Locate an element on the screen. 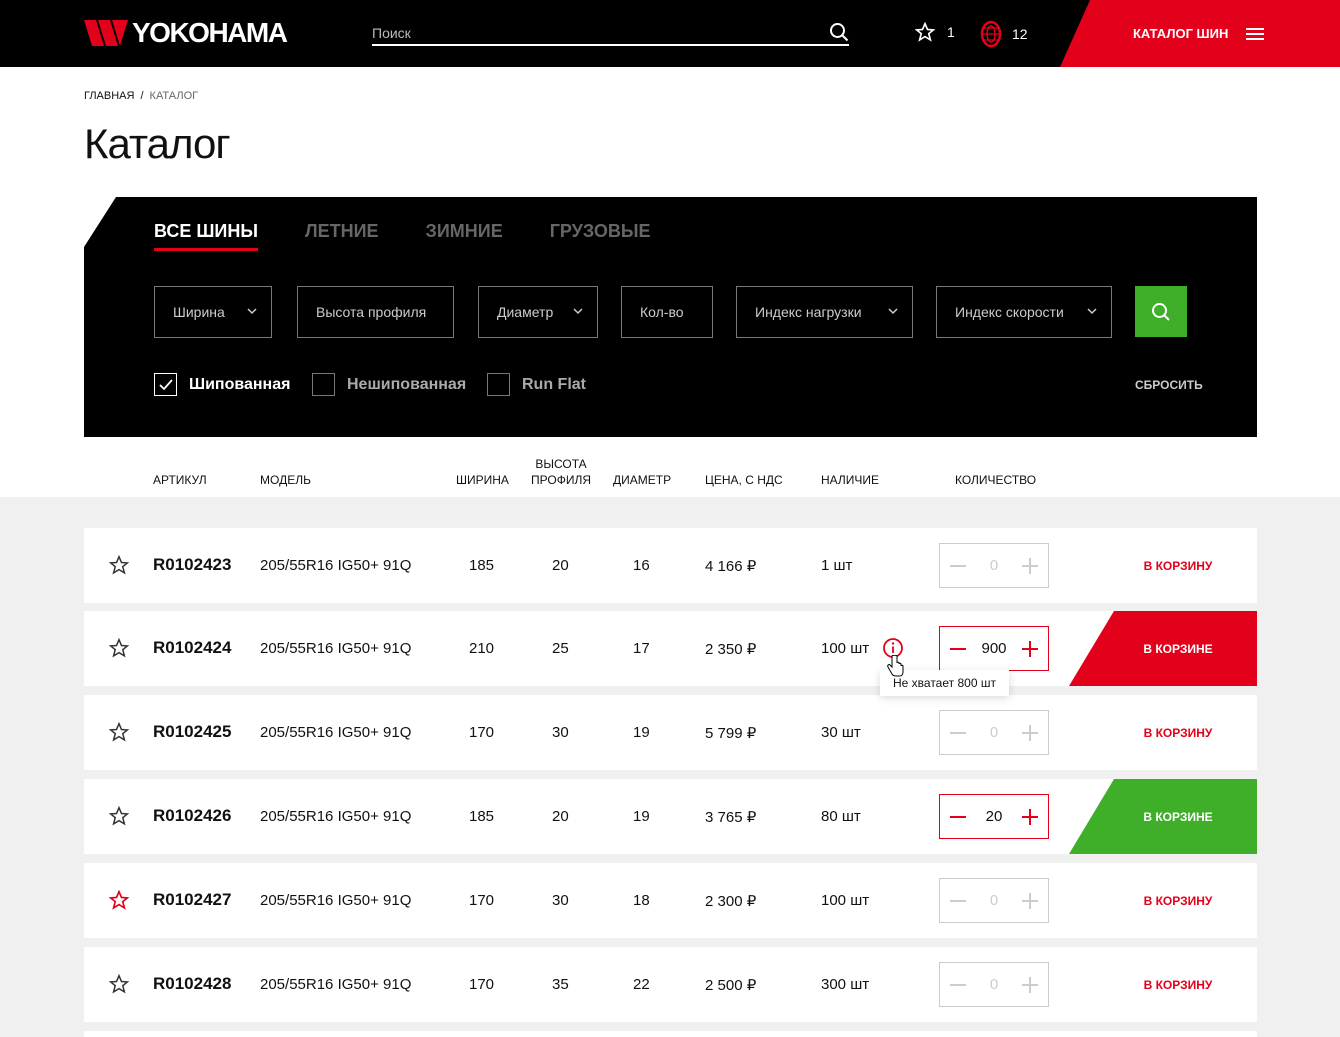  tab-all-tires: ВСЕ ШИНЫ is located at coordinates (206, 236).